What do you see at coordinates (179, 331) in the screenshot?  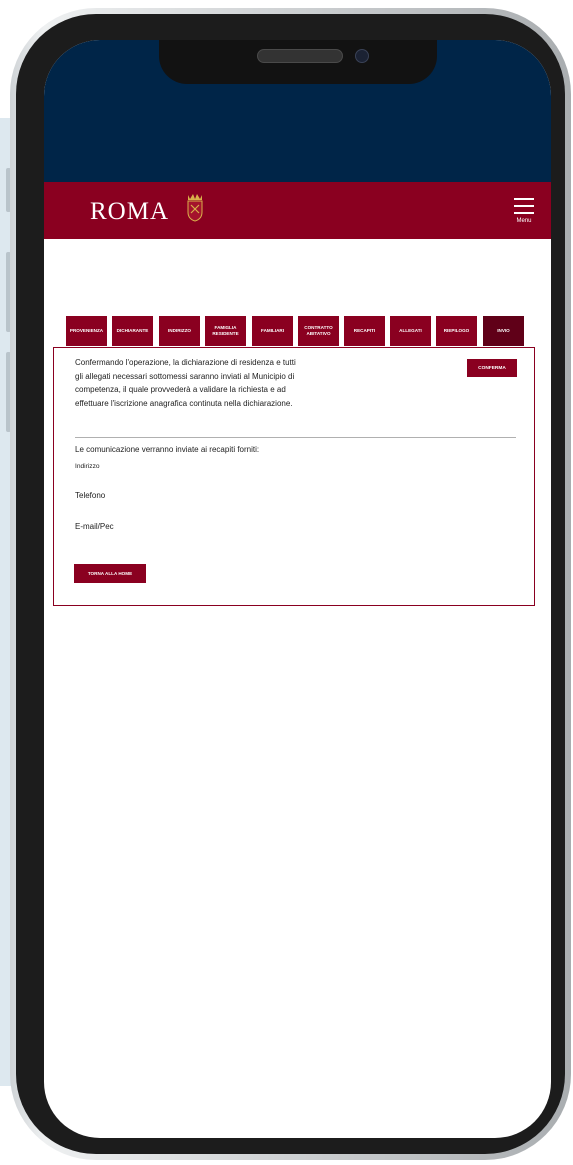 I see `tab-indirizzo: INDIRIZZO` at bounding box center [179, 331].